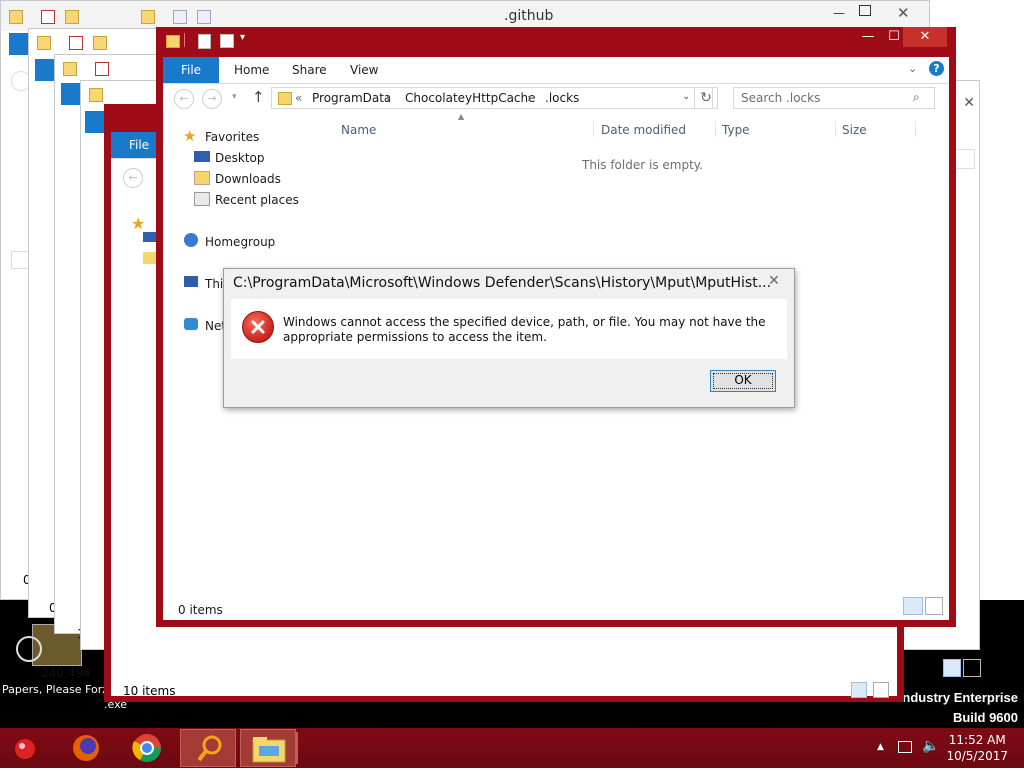 Image resolution: width=1024 pixels, height=771 pixels. What do you see at coordinates (29, 649) in the screenshot?
I see `desktop-shortcut-icon` at bounding box center [29, 649].